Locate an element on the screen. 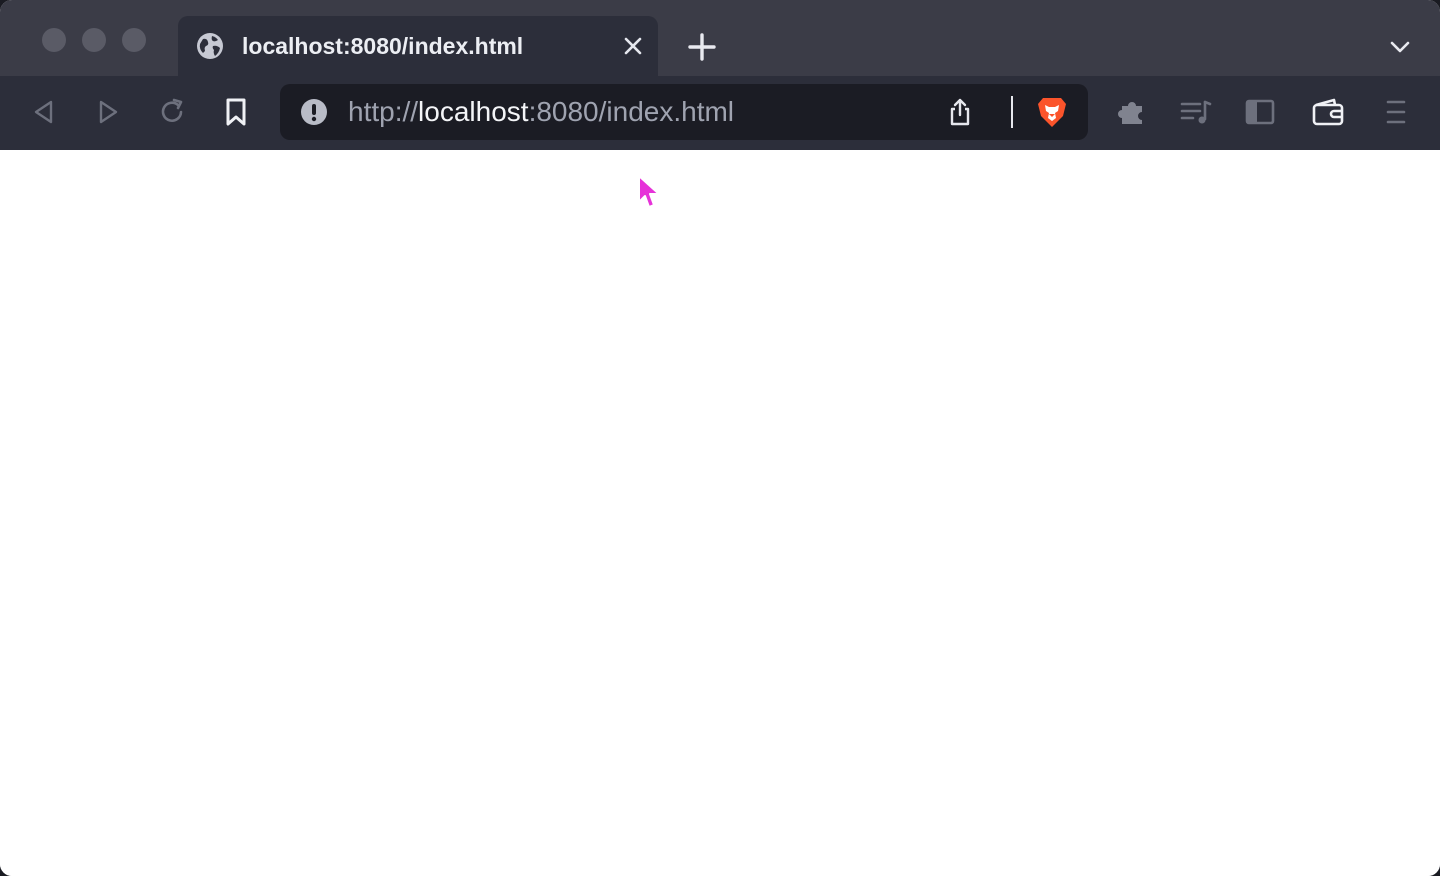 This screenshot has height=876, width=1440. mouse-cursor-icon is located at coordinates (649, 191).